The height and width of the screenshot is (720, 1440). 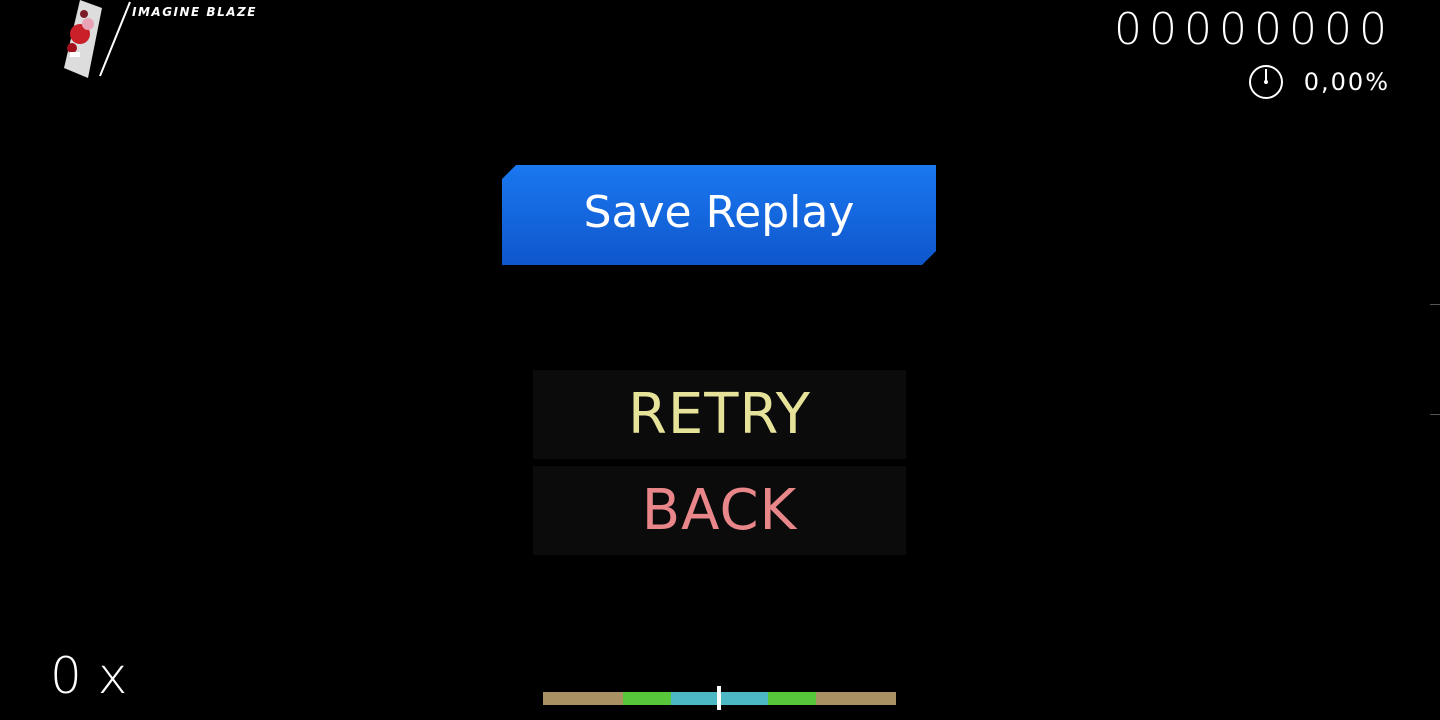 What do you see at coordinates (1435, 414) in the screenshot?
I see `edge-marker-bottom` at bounding box center [1435, 414].